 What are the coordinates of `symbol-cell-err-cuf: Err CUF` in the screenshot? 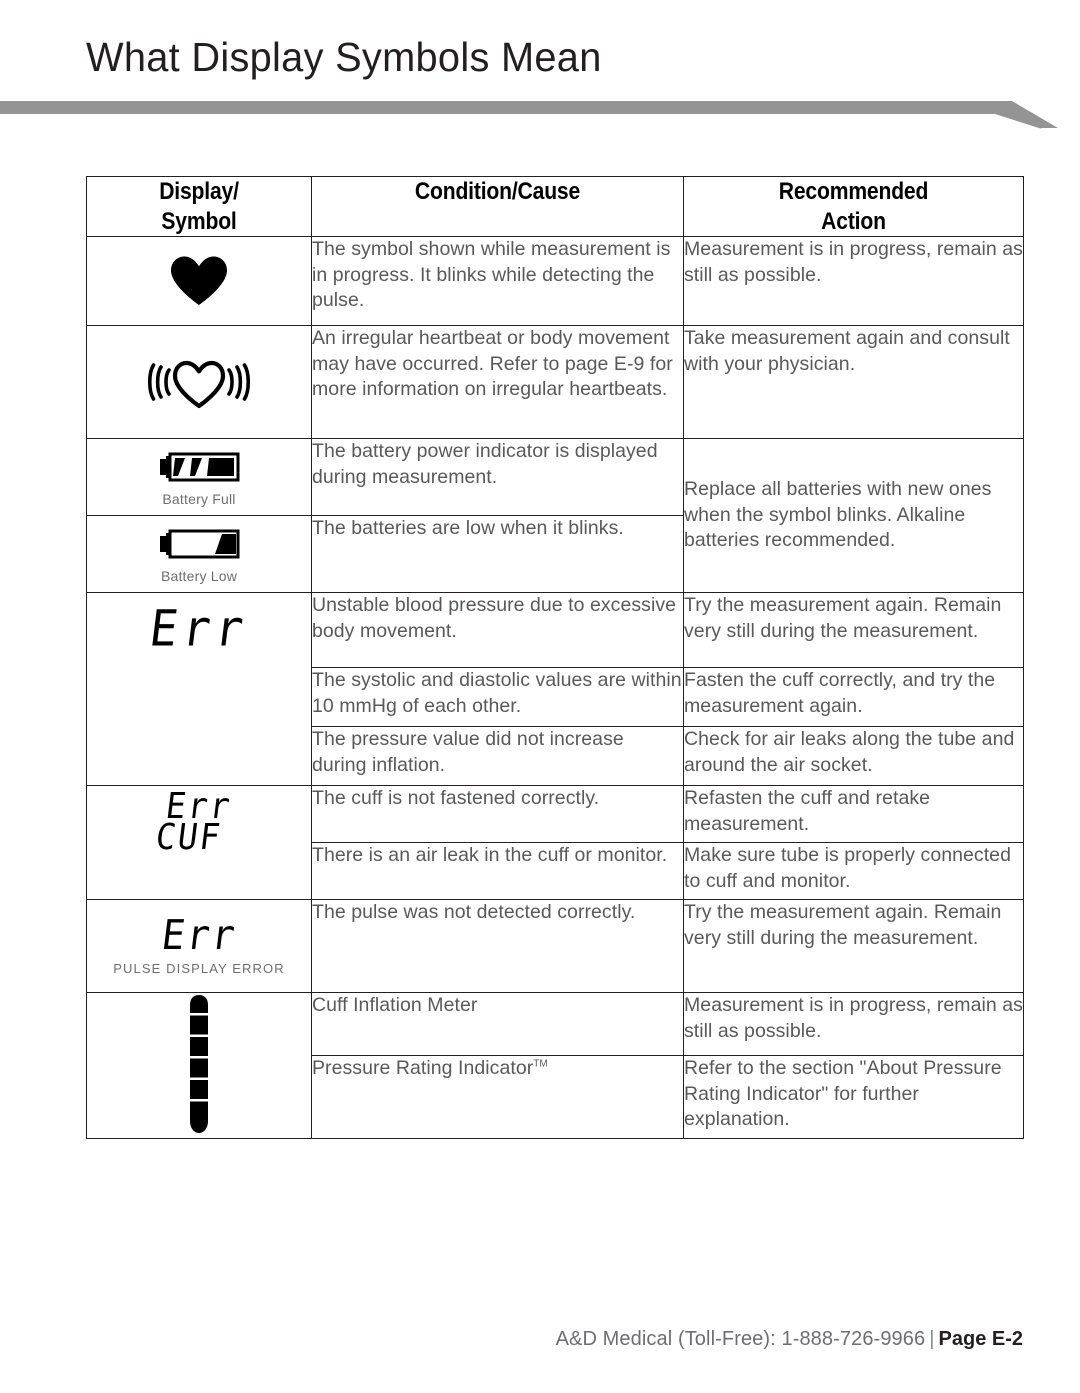 It's located at (199, 842).